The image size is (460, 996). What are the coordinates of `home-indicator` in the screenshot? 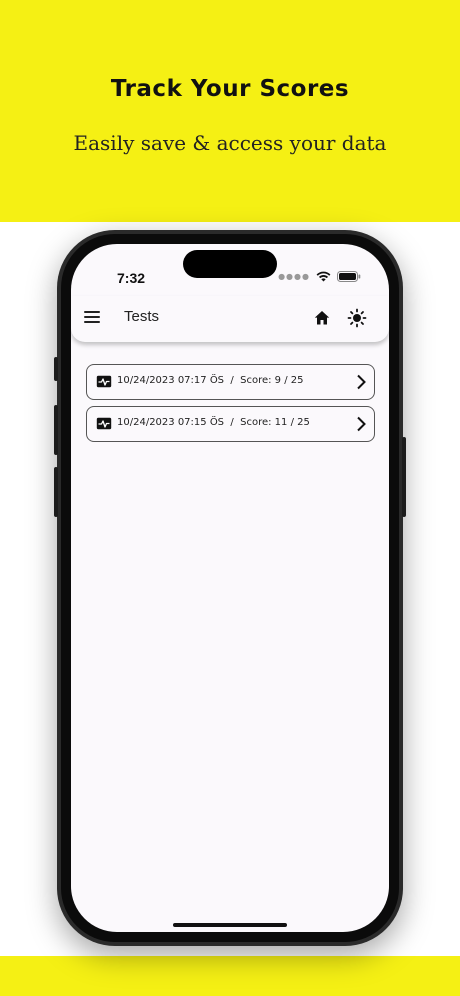 It's located at (230, 925).